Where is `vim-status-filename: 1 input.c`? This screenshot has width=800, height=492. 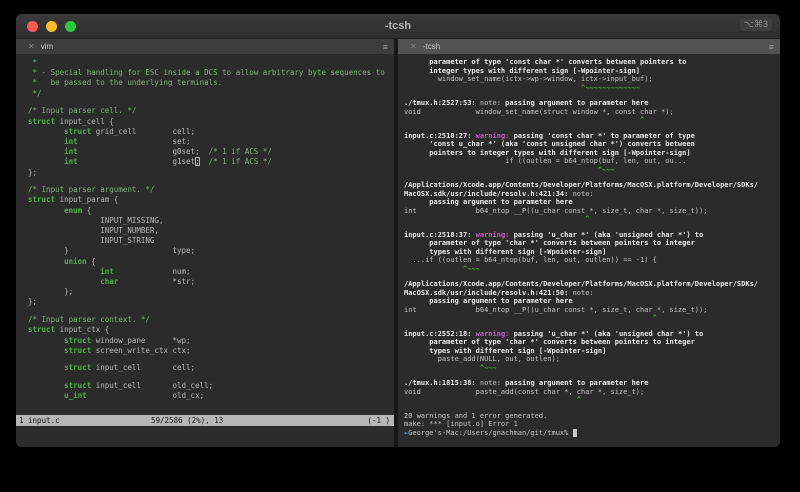 vim-status-filename: 1 input.c is located at coordinates (39, 420).